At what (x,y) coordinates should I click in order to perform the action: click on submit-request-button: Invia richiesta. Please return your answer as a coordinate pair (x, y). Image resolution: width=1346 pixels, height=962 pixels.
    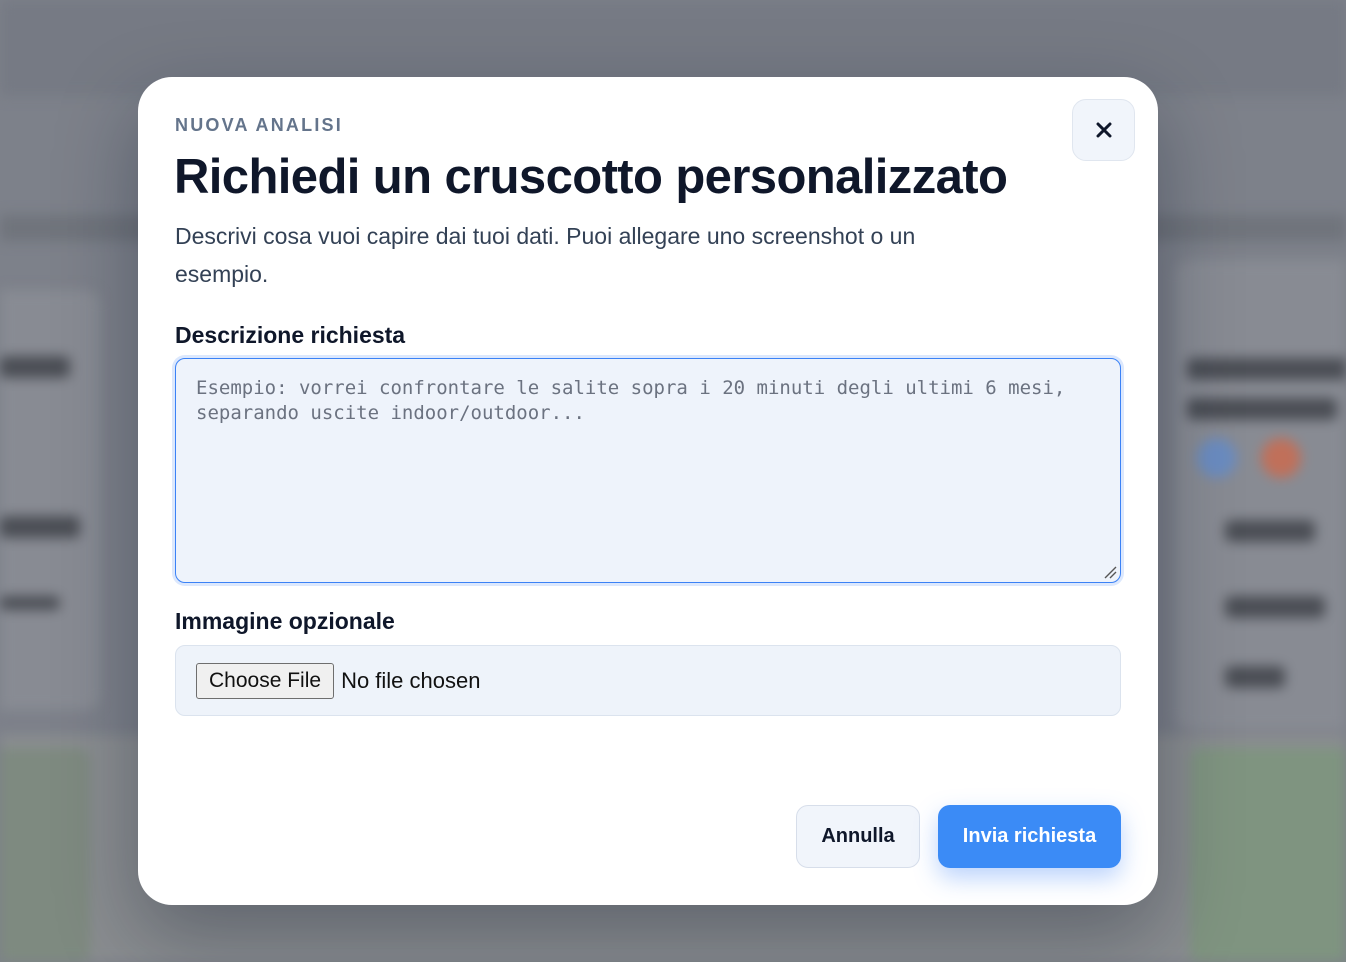
    Looking at the image, I should click on (1029, 836).